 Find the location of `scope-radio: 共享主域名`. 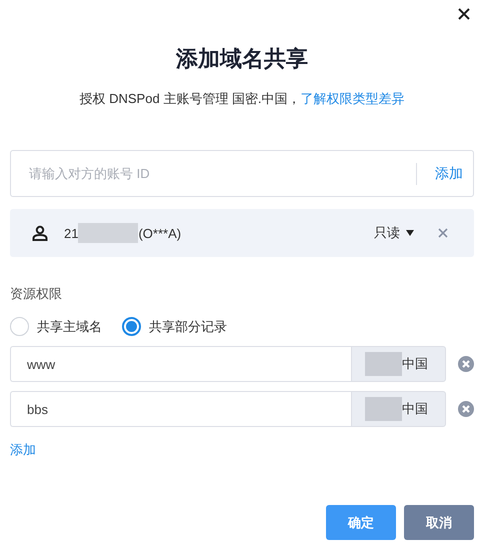

scope-radio: 共享主域名 is located at coordinates (56, 326).